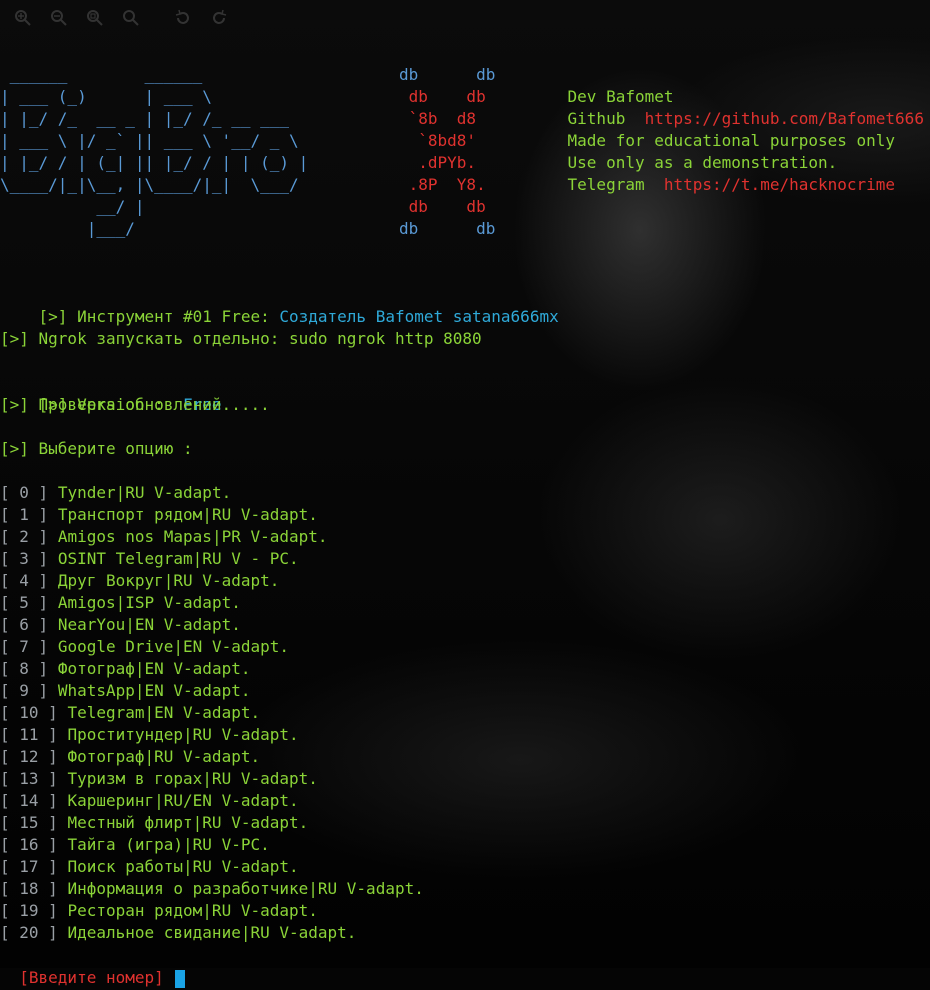 The width and height of the screenshot is (930, 990). I want to click on rotate-left-icon, so click(183, 18).